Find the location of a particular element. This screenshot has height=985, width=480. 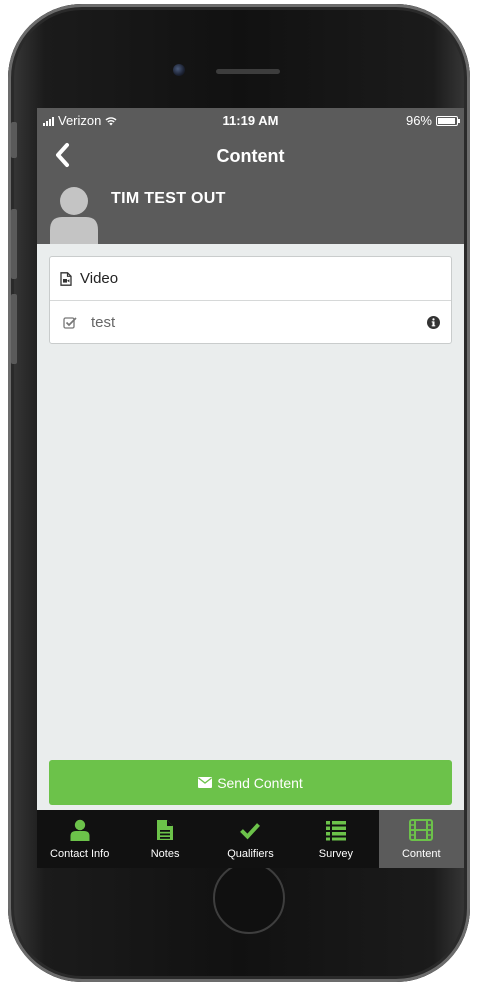

earpiece-speaker is located at coordinates (248, 71).